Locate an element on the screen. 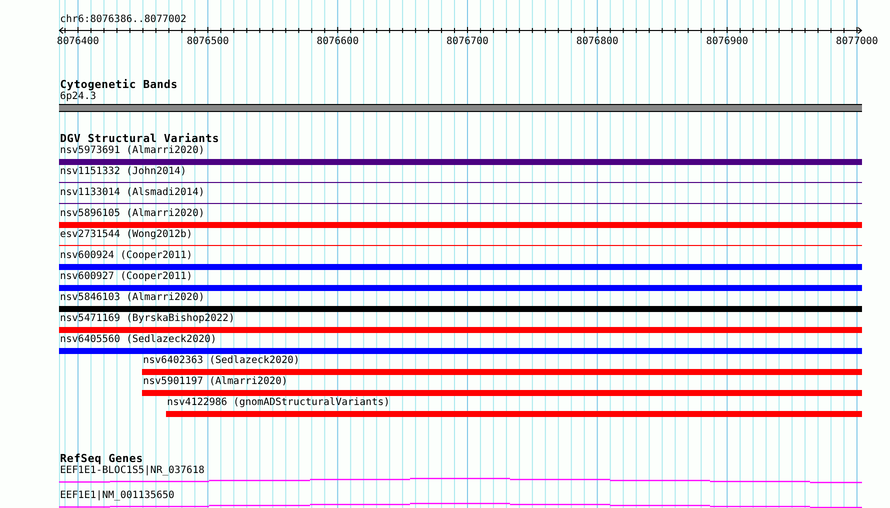  variant-label: esv2731544 (Wong2012b) is located at coordinates (125, 235).